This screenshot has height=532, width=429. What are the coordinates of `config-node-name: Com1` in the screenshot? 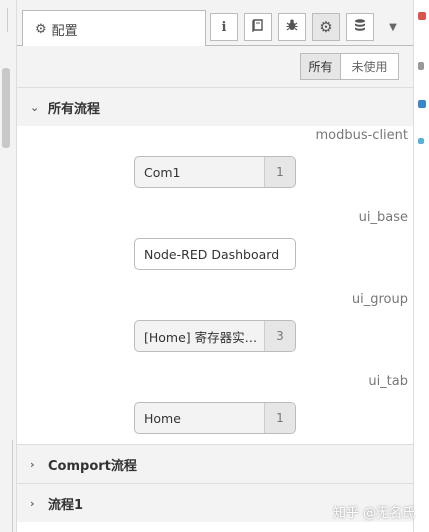 It's located at (162, 172).